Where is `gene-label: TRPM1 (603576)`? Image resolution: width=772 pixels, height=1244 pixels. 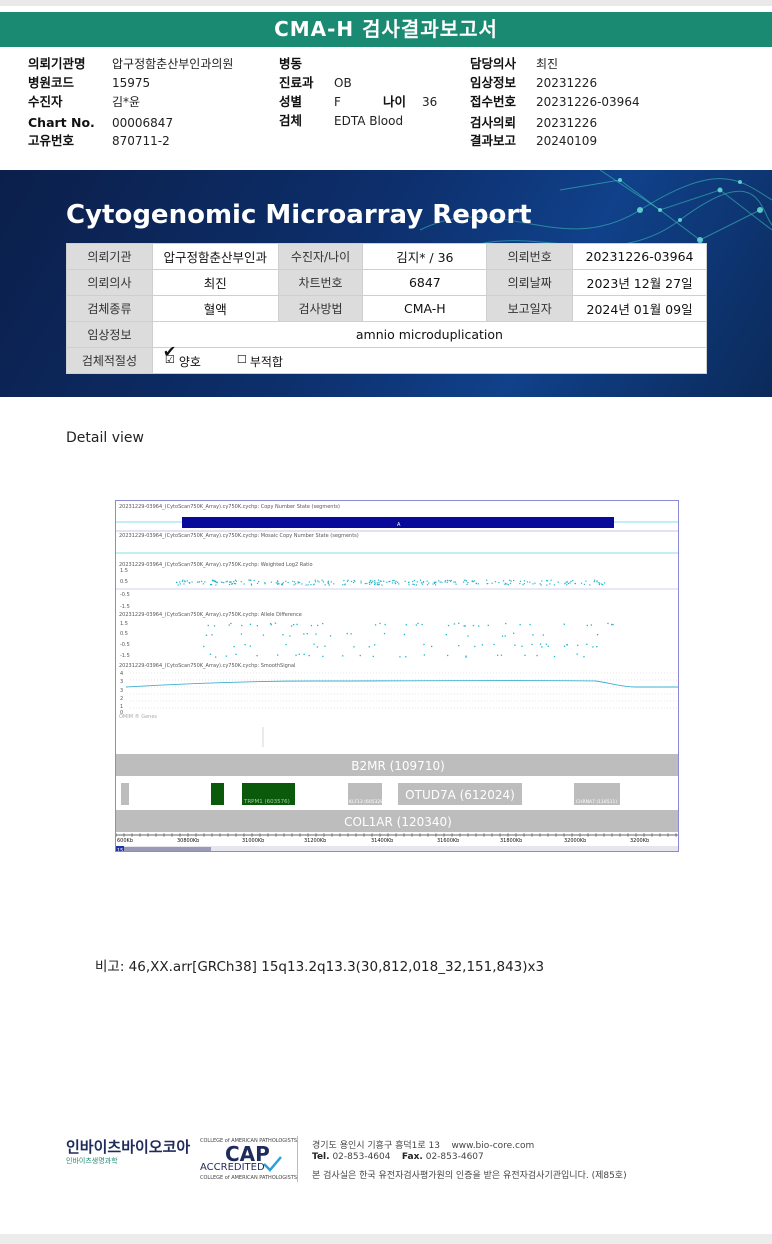
gene-label: TRPM1 (603576) is located at coordinates (266, 802).